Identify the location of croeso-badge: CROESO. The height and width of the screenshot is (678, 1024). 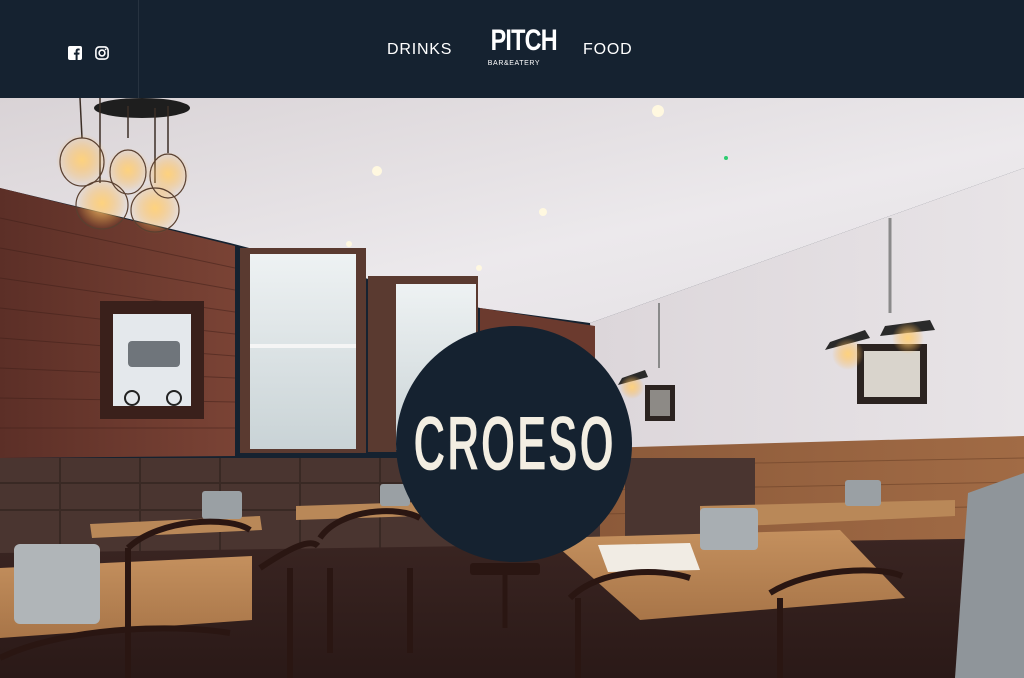
(514, 444).